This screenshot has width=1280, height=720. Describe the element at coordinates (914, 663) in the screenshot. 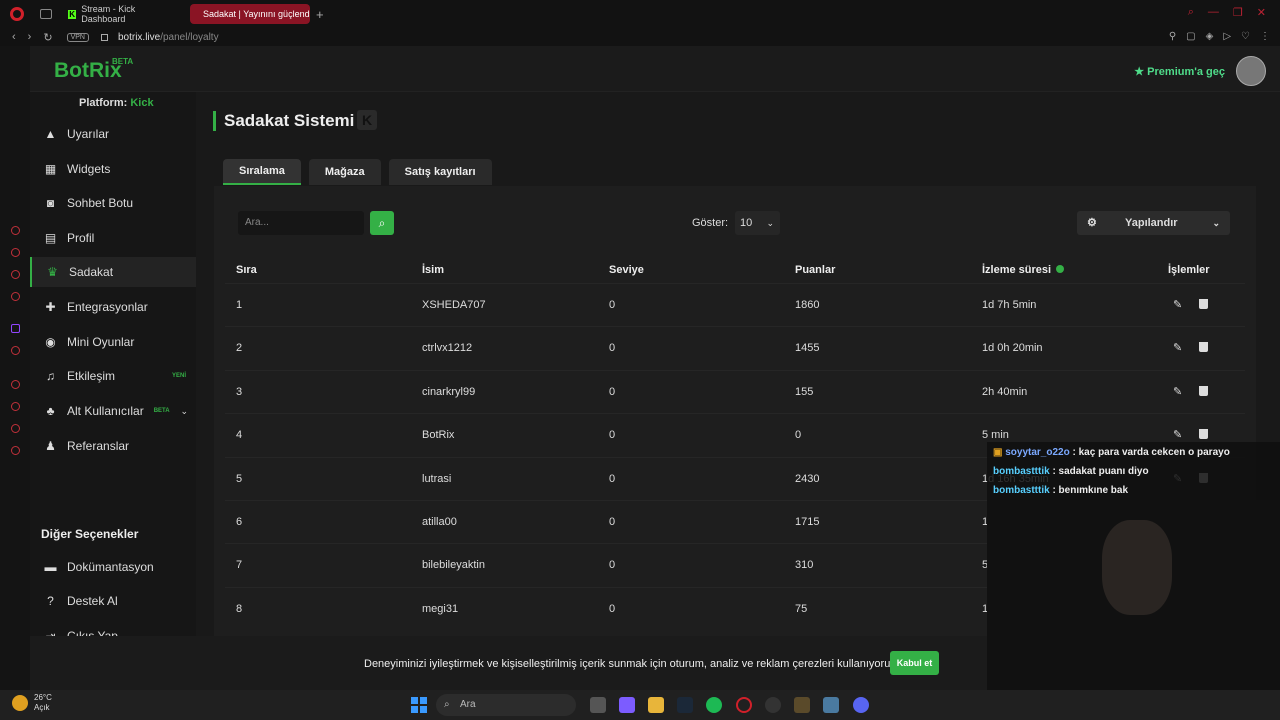

I see `accept-cookies-button: Kabul et` at that location.